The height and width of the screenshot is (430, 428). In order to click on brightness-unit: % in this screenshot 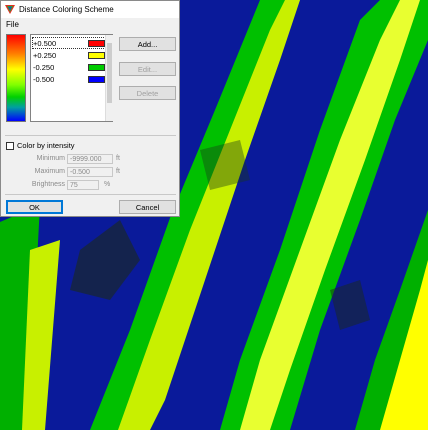, I will do `click(107, 184)`.